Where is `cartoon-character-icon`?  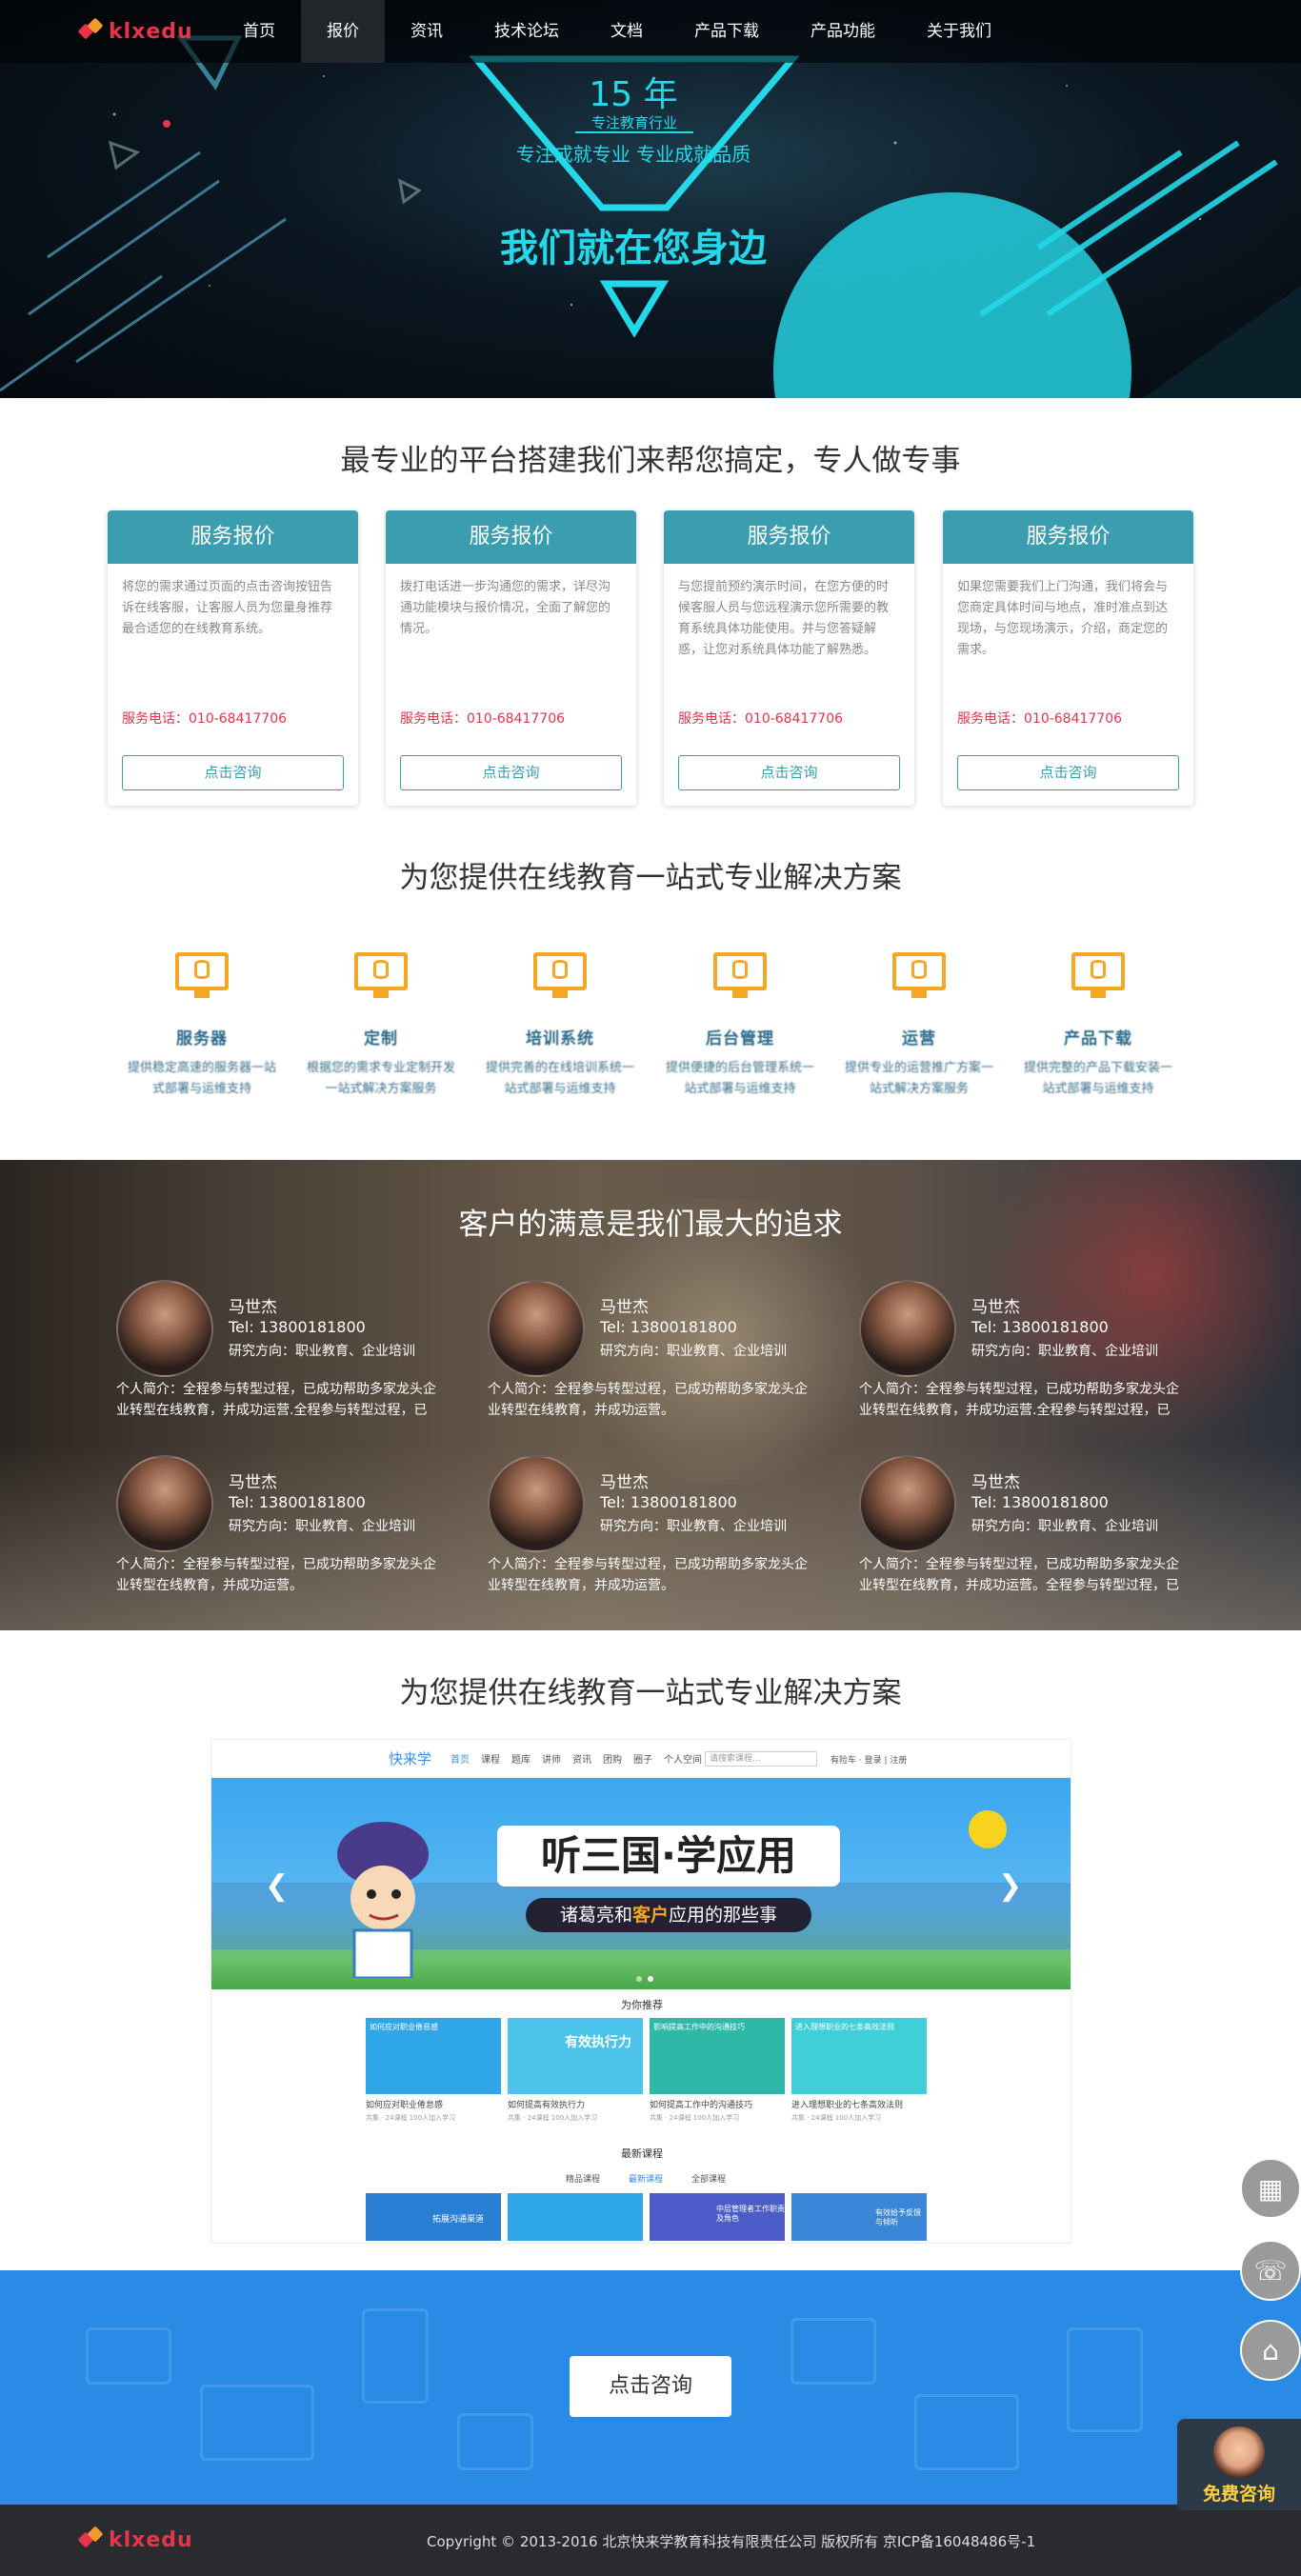
cartoon-character-icon is located at coordinates (383, 1900).